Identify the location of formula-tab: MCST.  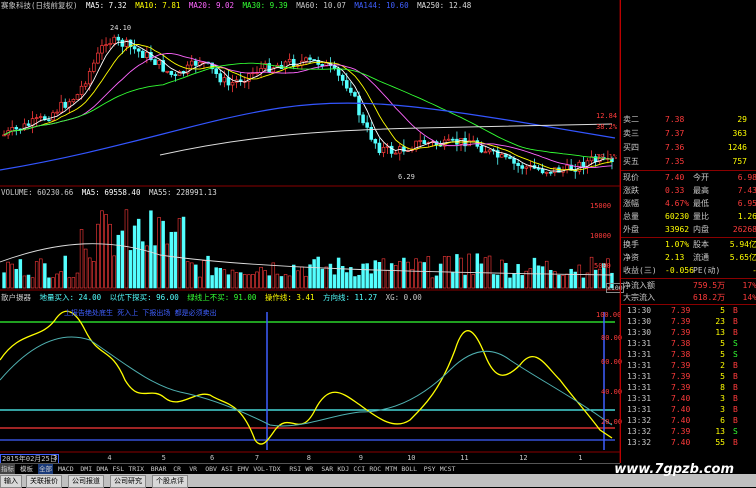
(448, 469).